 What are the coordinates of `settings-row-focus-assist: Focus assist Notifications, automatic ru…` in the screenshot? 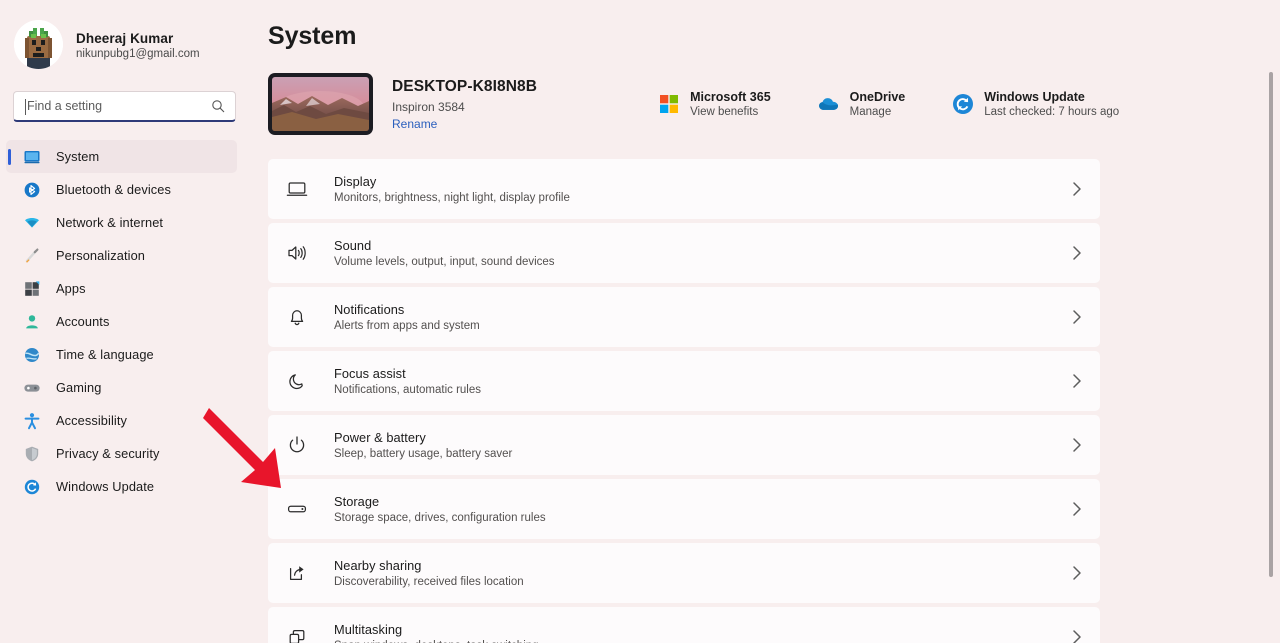 It's located at (684, 381).